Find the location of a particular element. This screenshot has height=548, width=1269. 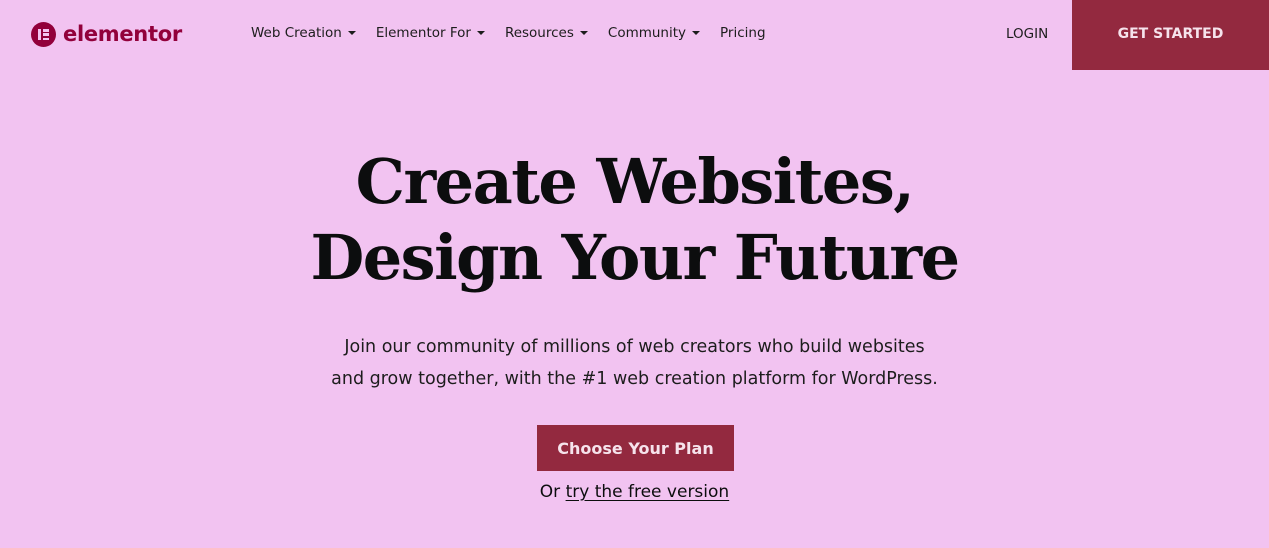

nav-item-label: Elementor For is located at coordinates (423, 33).